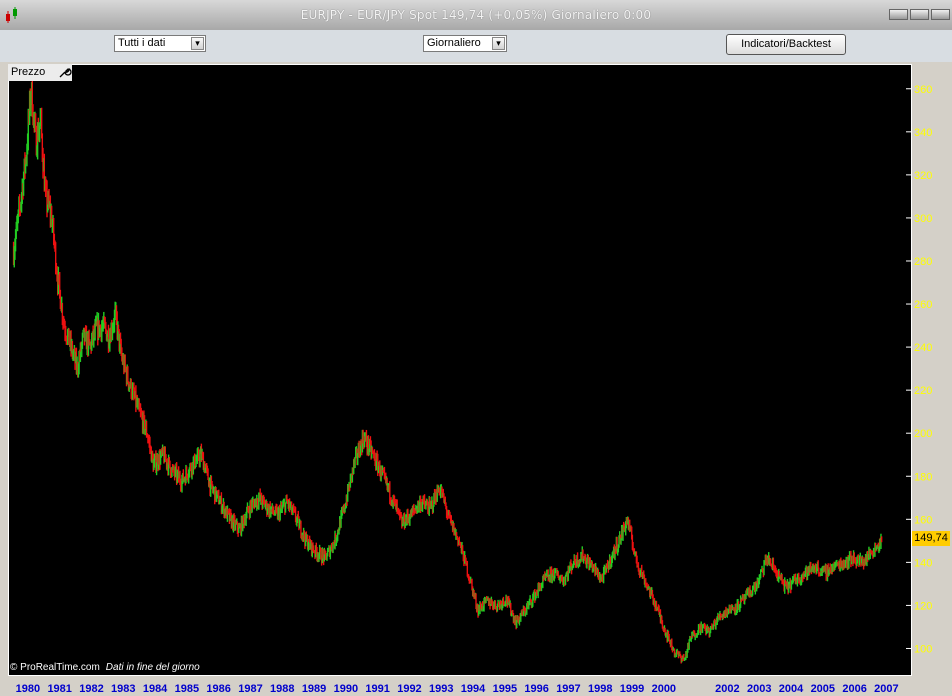 The width and height of the screenshot is (952, 696). What do you see at coordinates (923, 606) in the screenshot?
I see `y-tick-label: 120` at bounding box center [923, 606].